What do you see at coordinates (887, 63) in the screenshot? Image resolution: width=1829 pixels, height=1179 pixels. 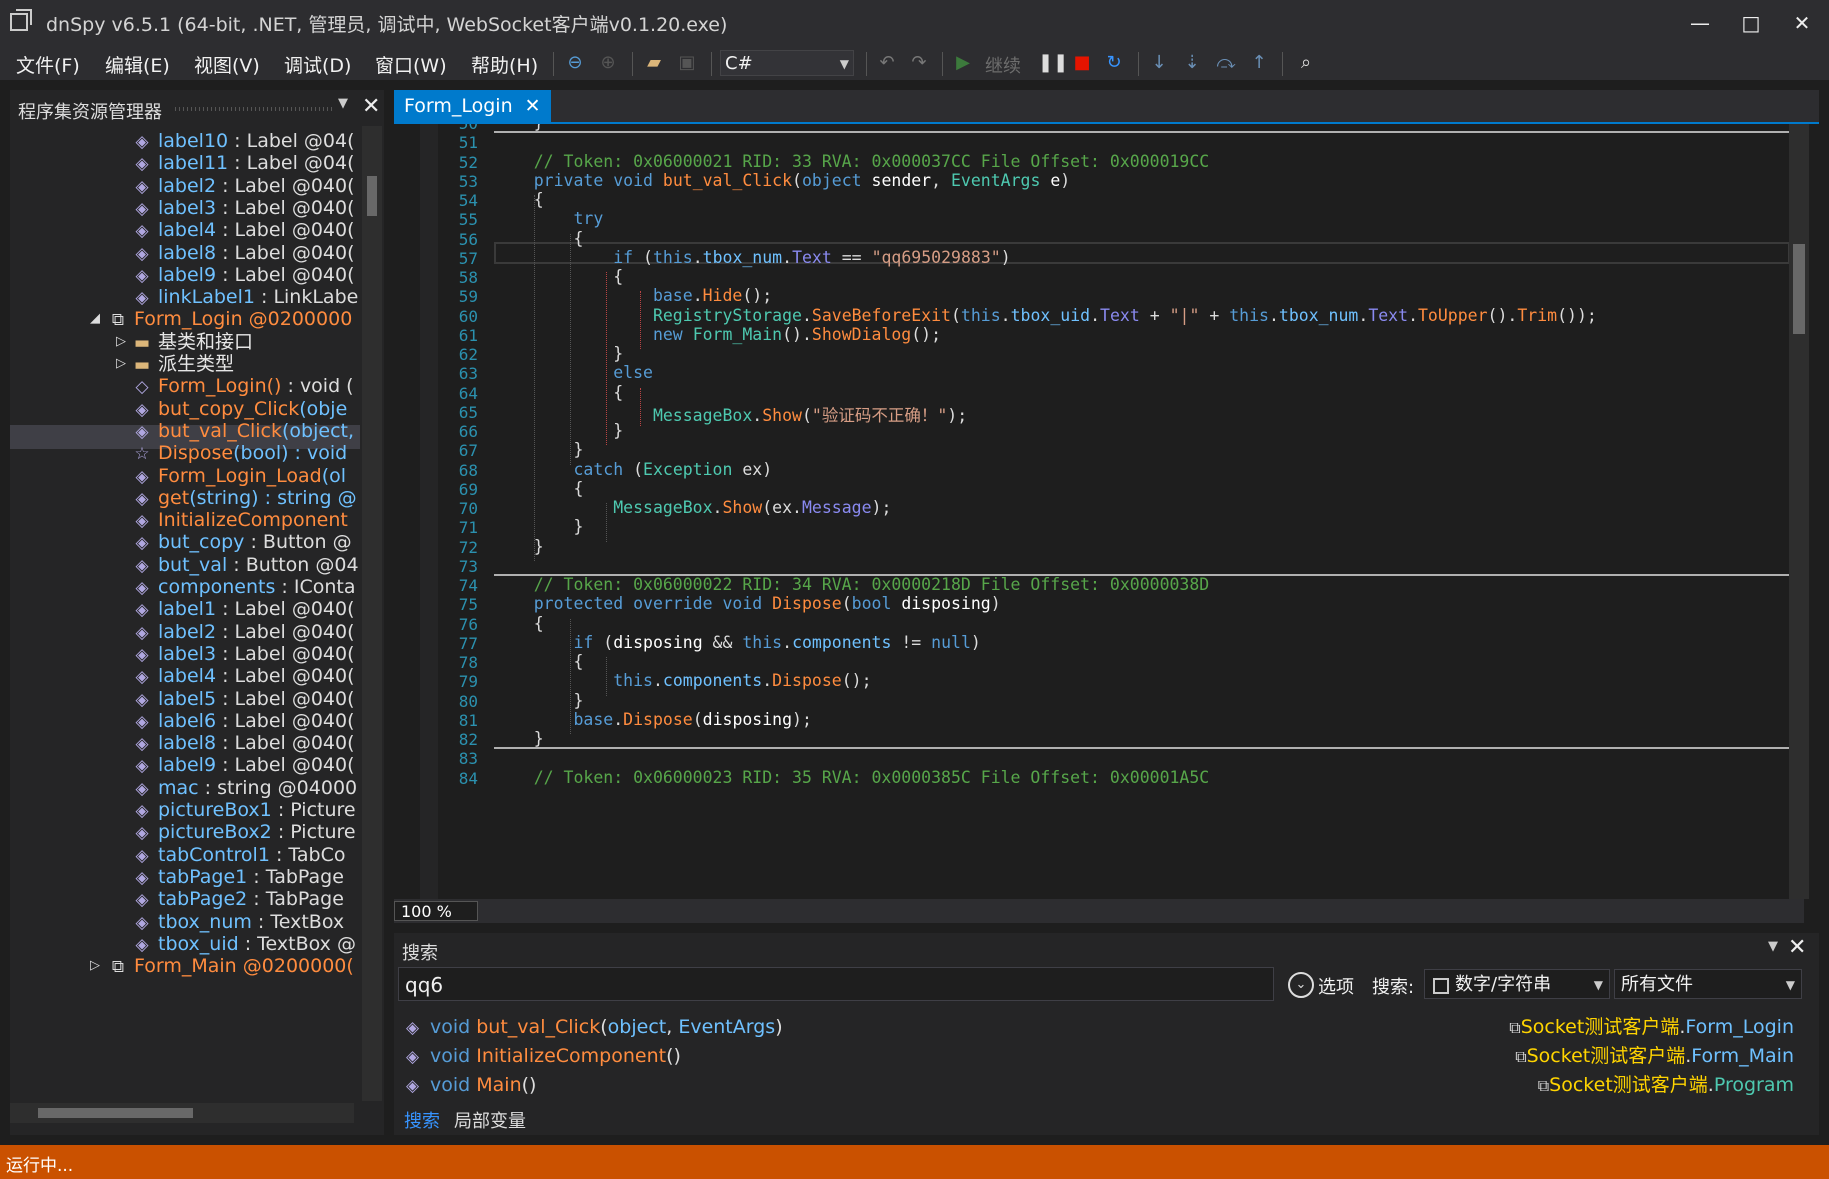 I see `undo-icon: ↶` at bounding box center [887, 63].